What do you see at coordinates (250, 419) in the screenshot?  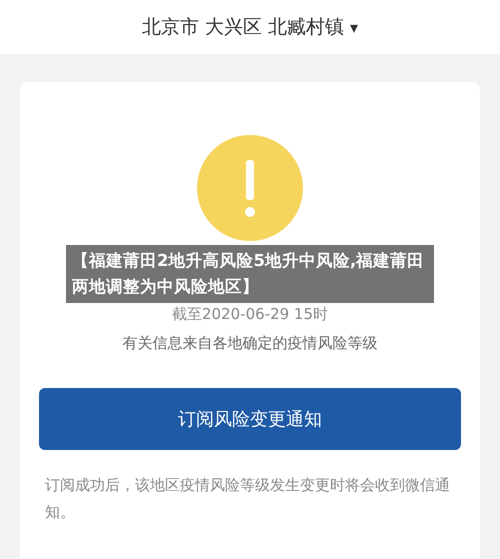 I see `subscribe-button: 订阅风险变更通知` at bounding box center [250, 419].